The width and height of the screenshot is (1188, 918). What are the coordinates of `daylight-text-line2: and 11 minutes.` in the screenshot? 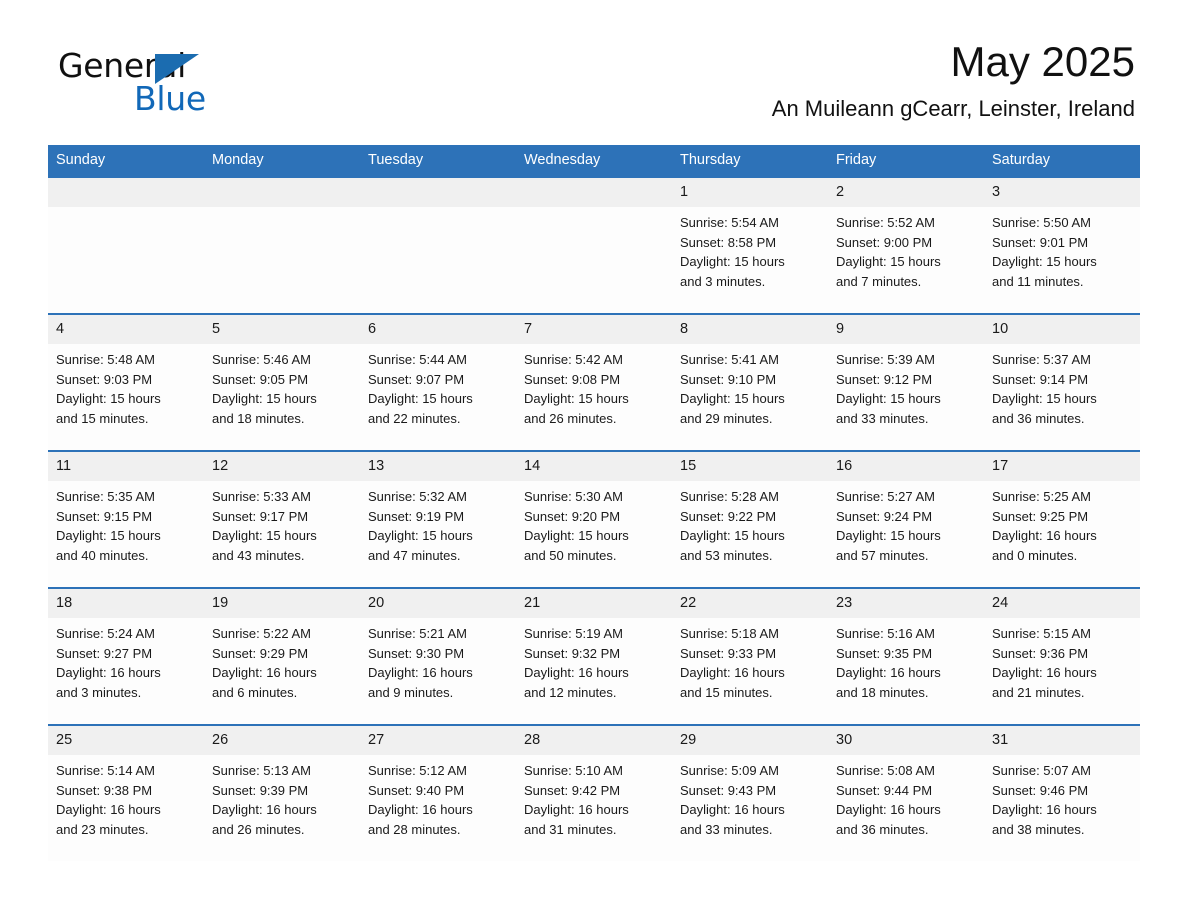 It's located at (1038, 281).